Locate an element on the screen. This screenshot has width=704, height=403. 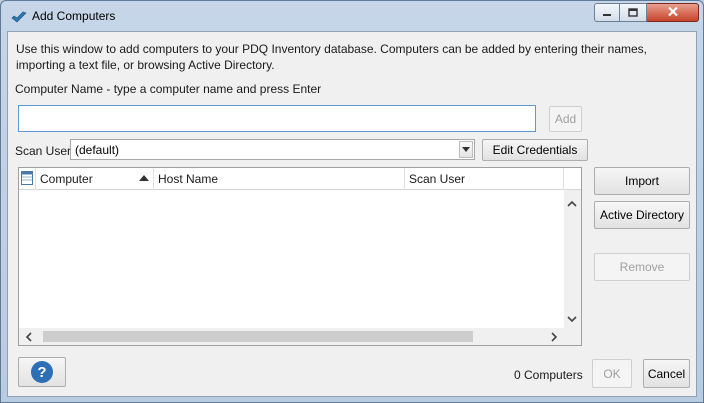
column-header-scan-user: Scan User is located at coordinates (484, 179).